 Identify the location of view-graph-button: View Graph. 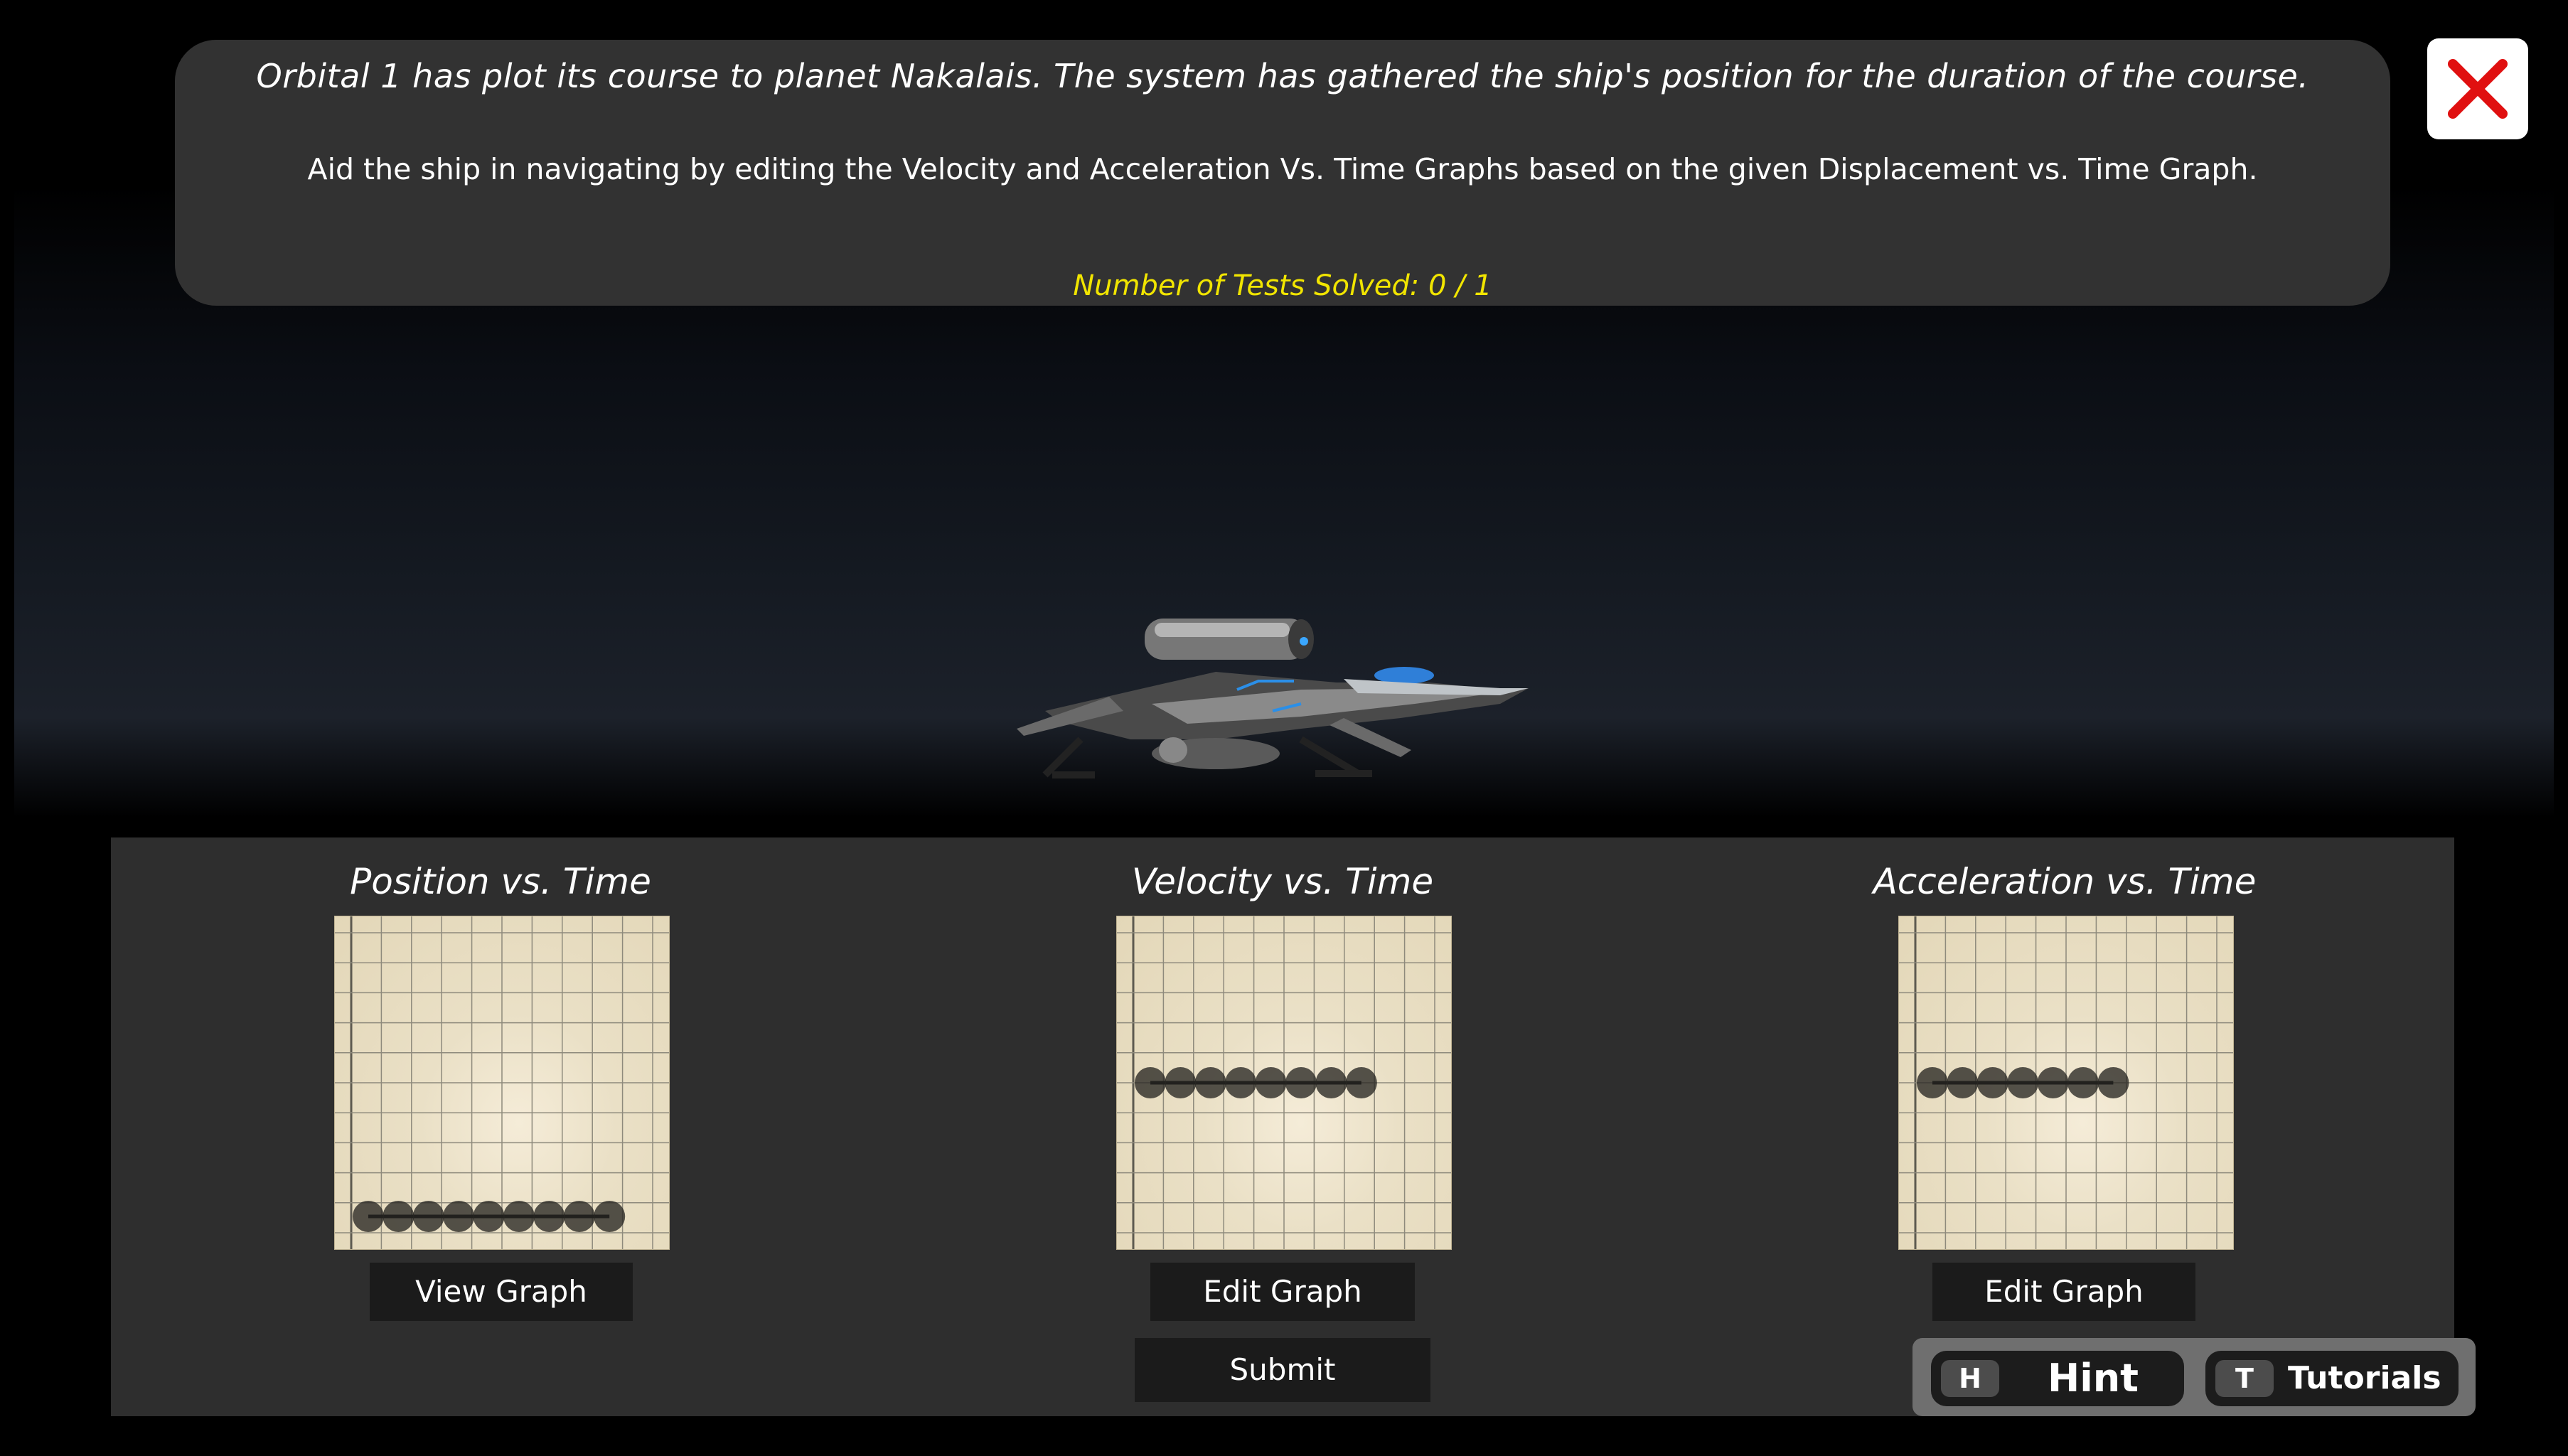
(501, 1292).